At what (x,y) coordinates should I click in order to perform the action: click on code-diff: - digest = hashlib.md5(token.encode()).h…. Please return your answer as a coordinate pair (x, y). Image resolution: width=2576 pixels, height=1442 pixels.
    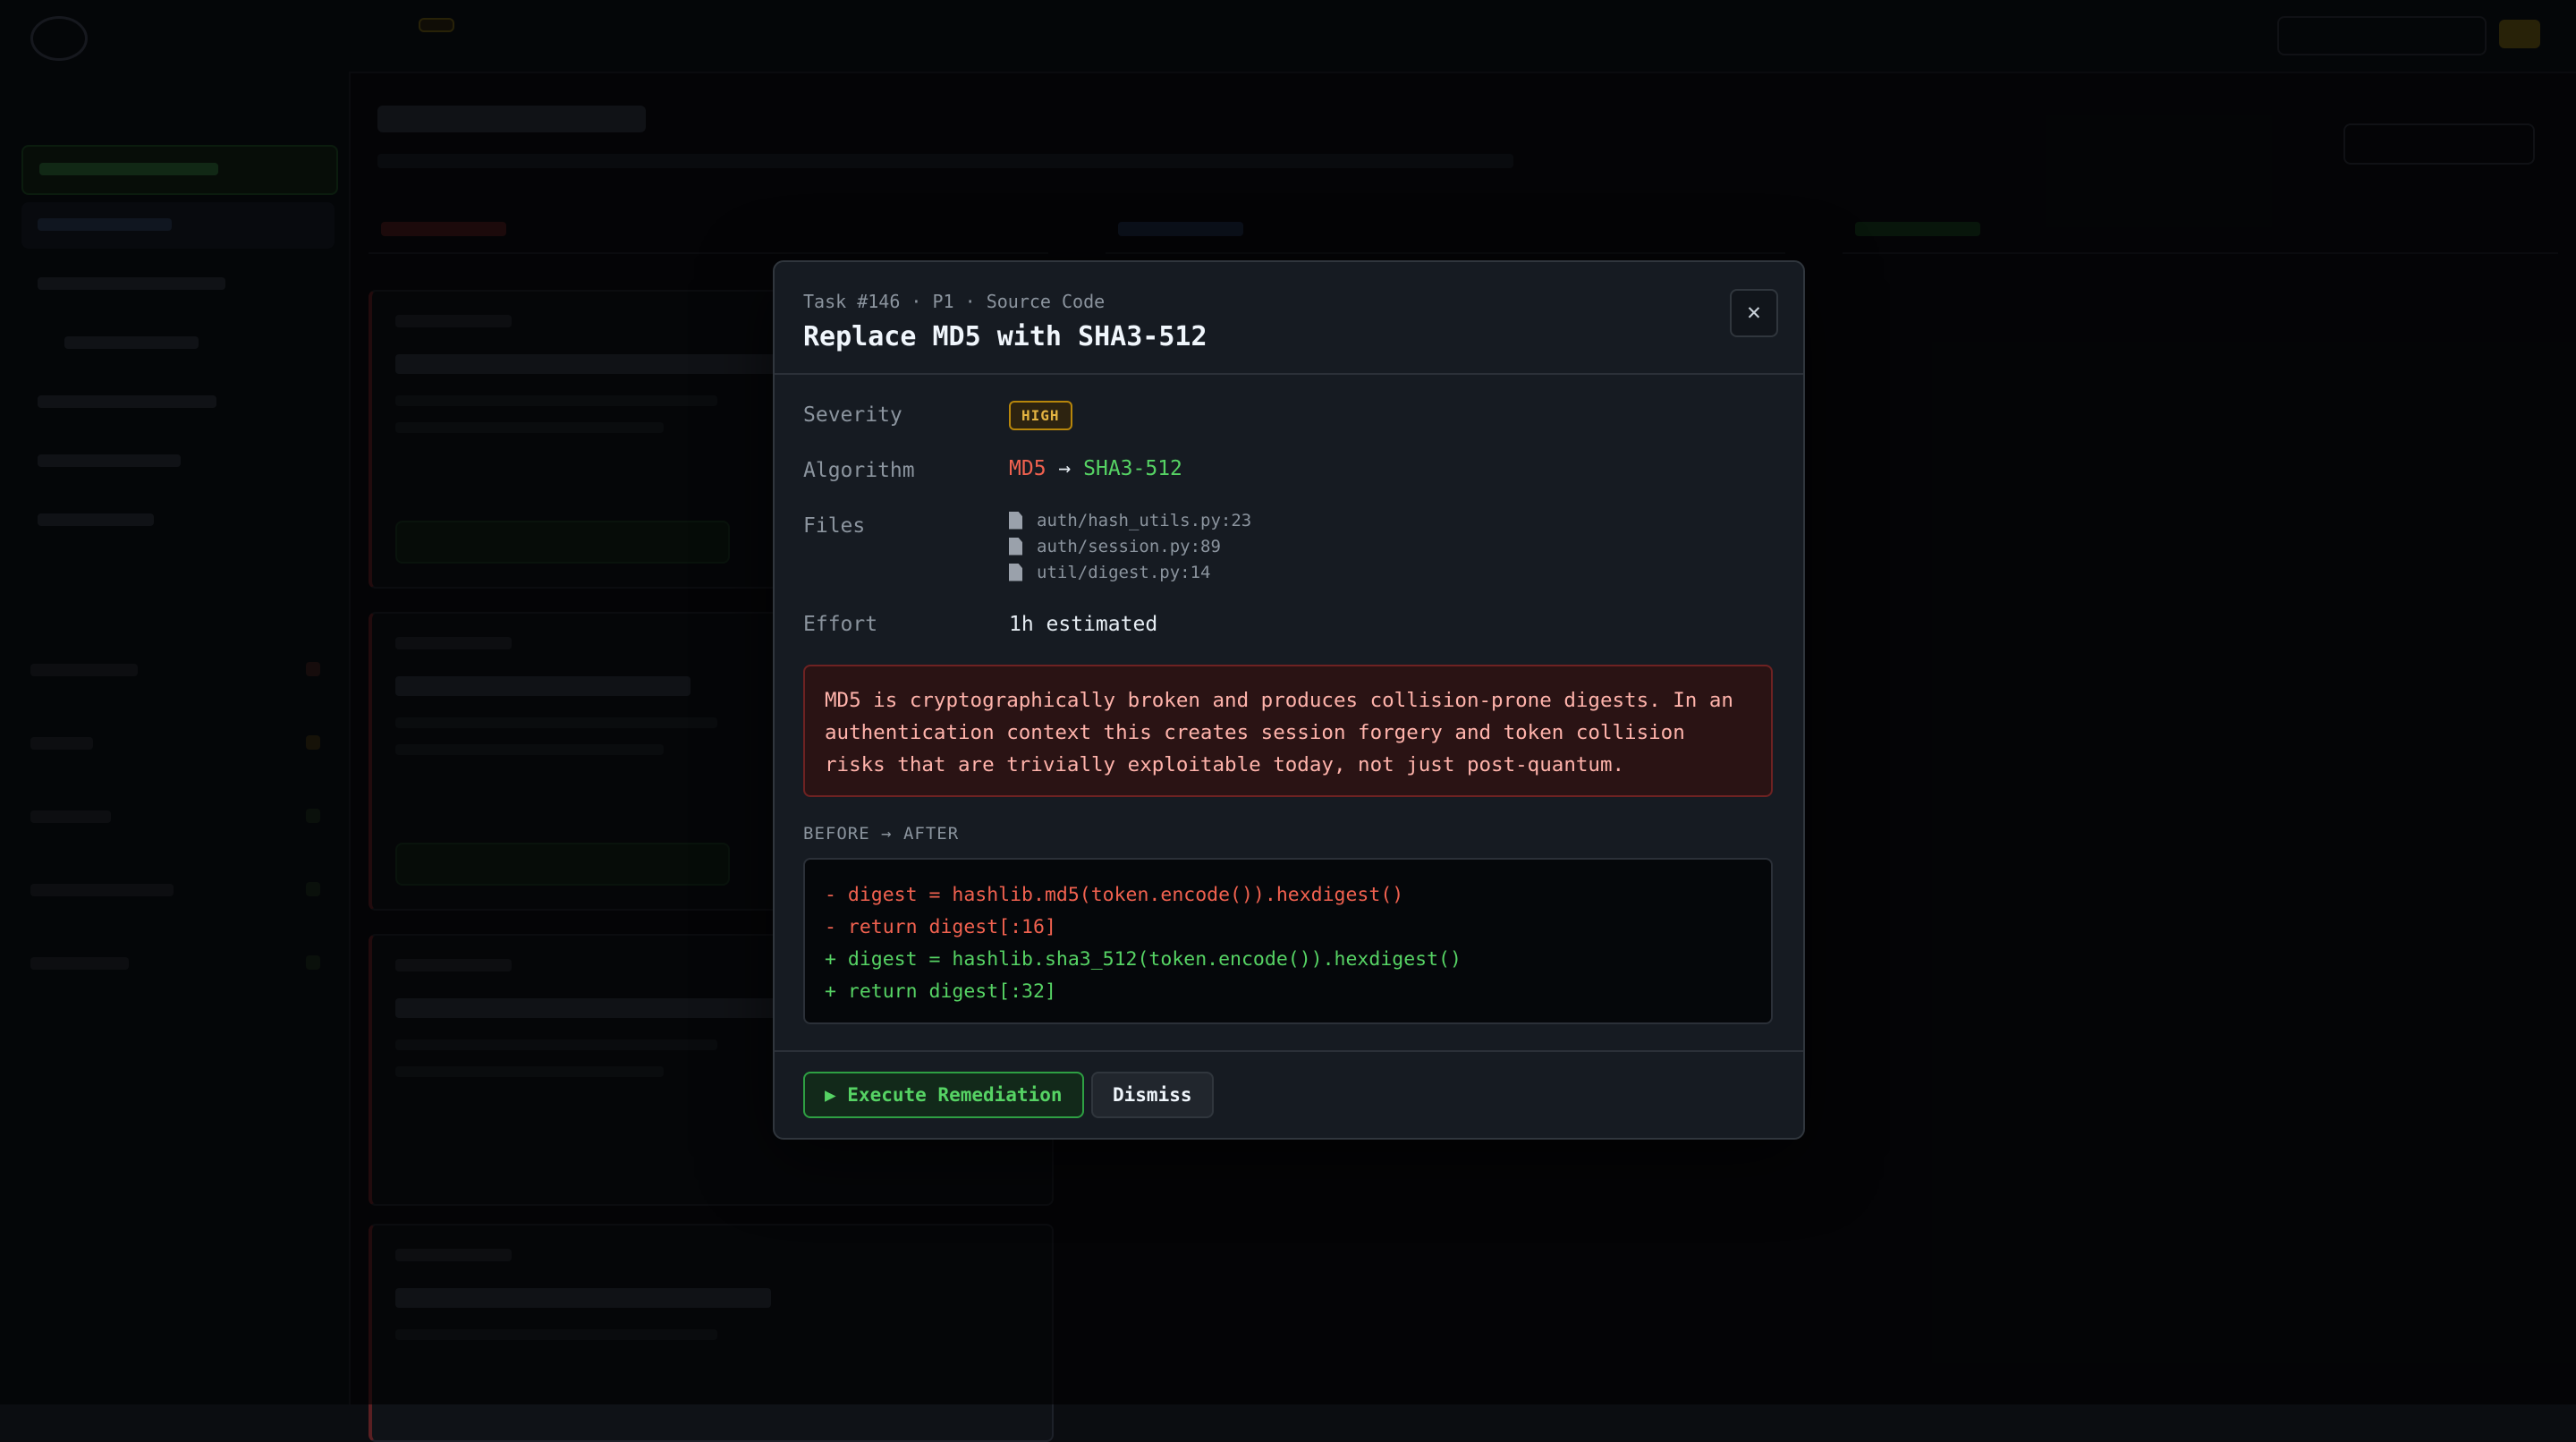
    Looking at the image, I should click on (1288, 941).